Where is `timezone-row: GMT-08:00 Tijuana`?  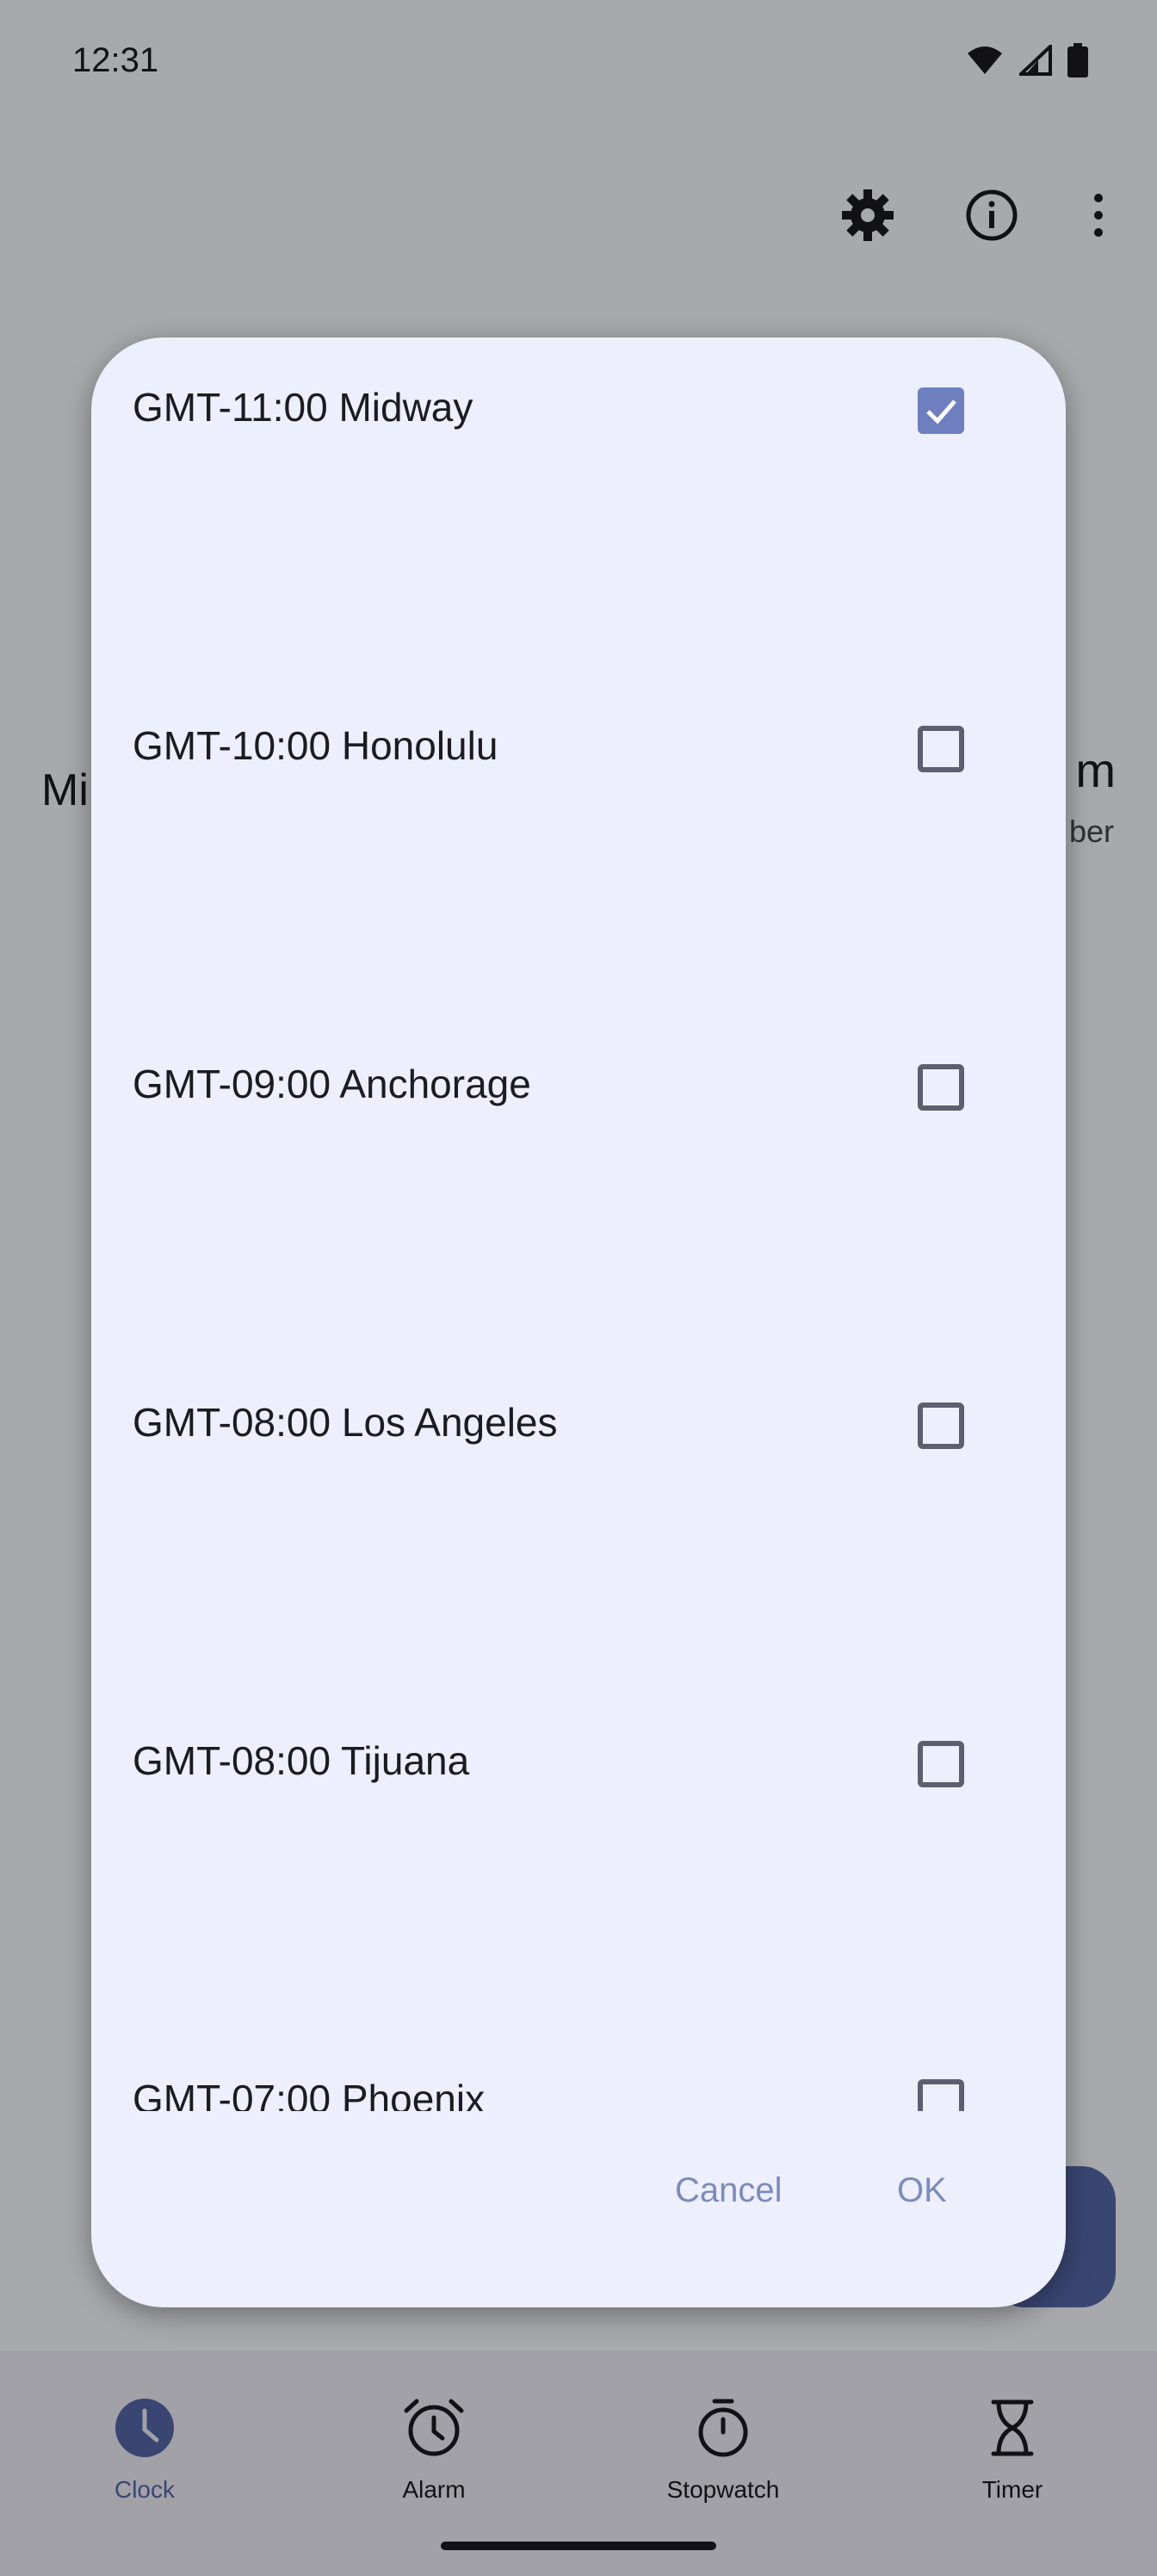
timezone-row: GMT-08:00 Tijuana is located at coordinates (579, 1860).